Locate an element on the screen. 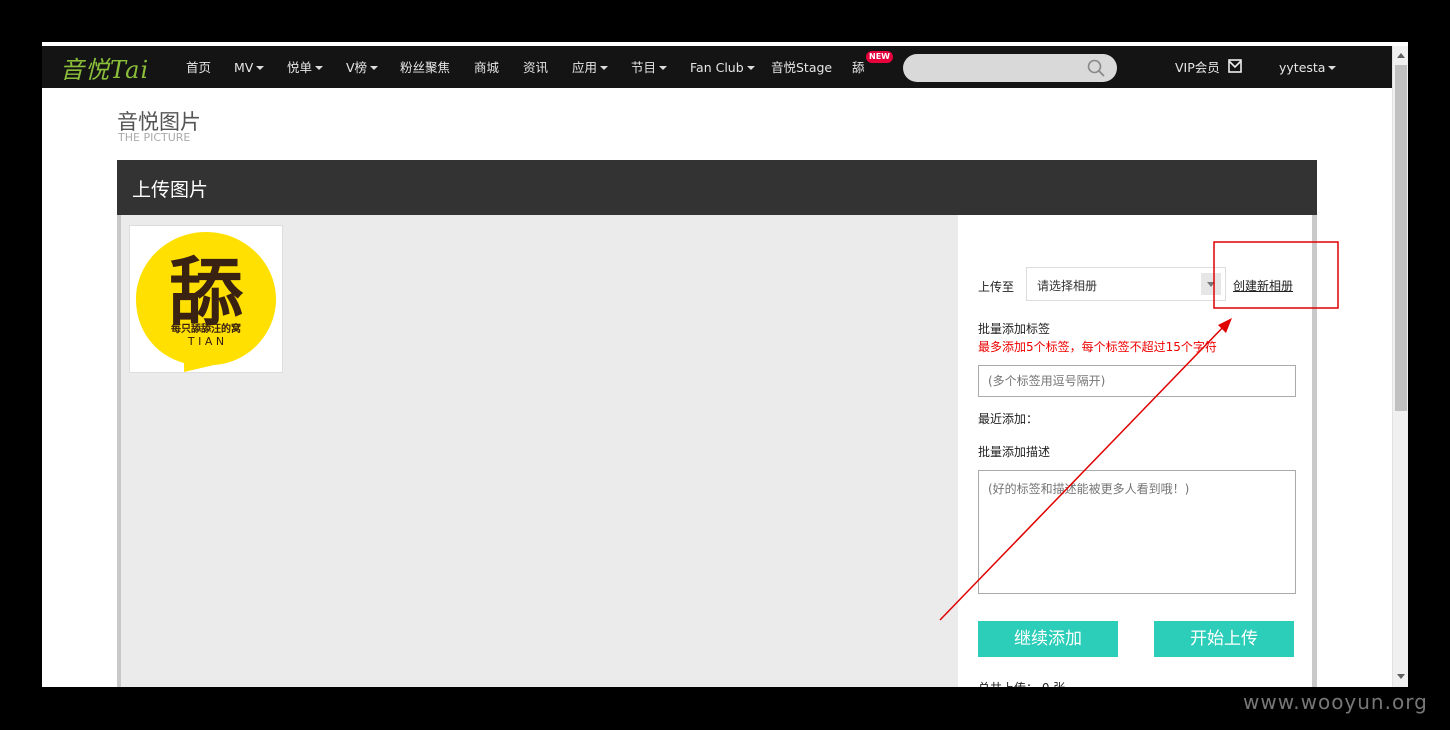  user-menu: yytesta is located at coordinates (1308, 67).